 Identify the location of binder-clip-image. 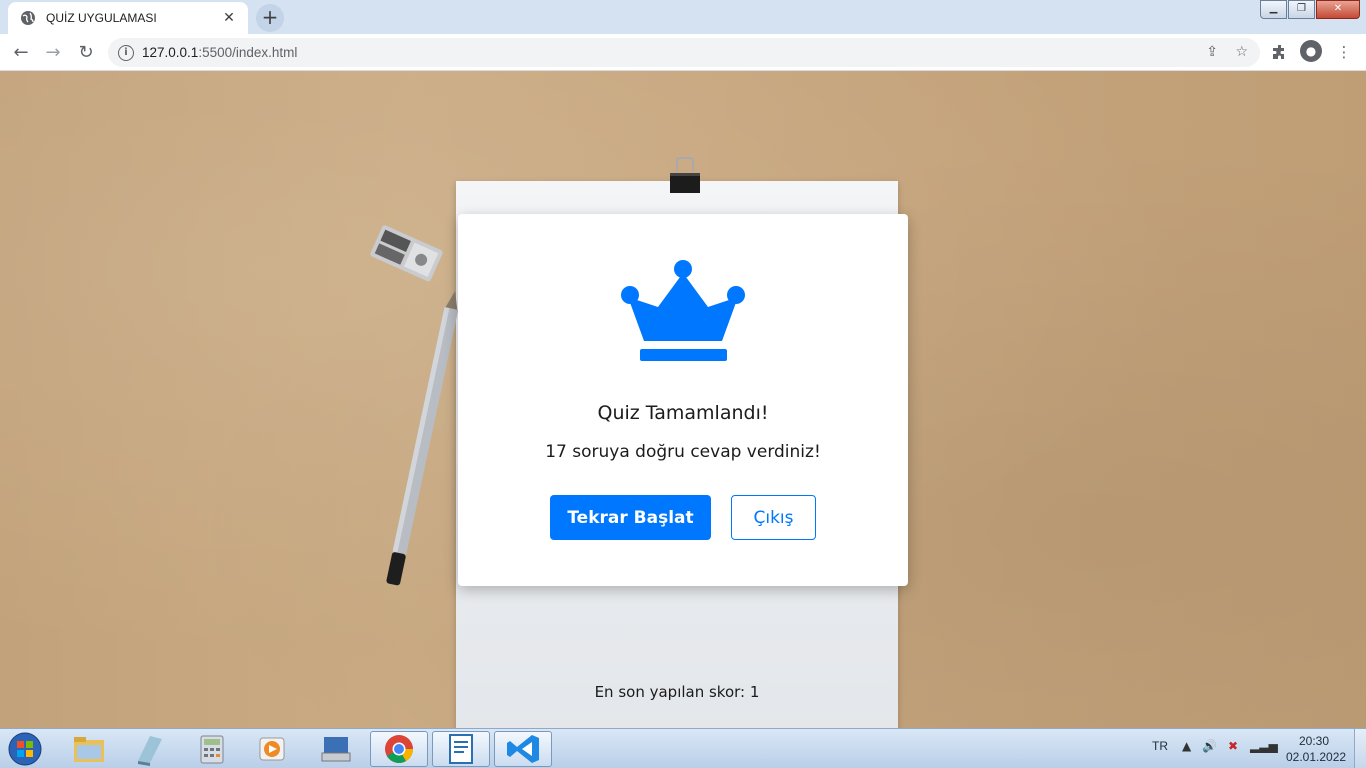
(685, 175).